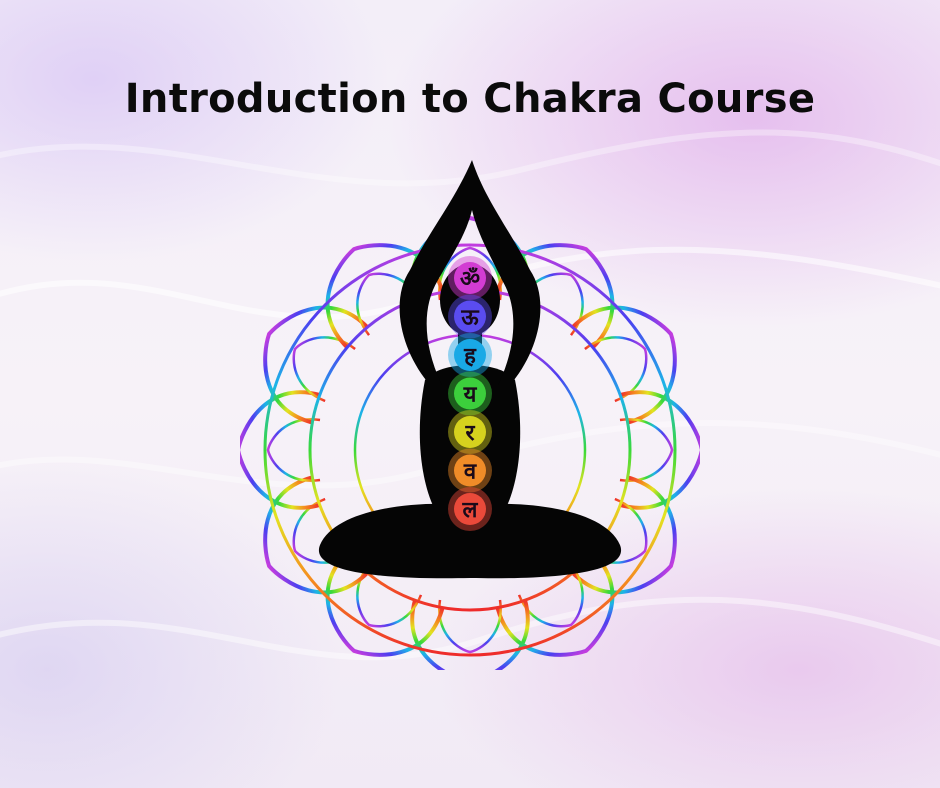 This screenshot has width=940, height=788. What do you see at coordinates (470, 99) in the screenshot?
I see `course-title: Introduction to Chakra Course` at bounding box center [470, 99].